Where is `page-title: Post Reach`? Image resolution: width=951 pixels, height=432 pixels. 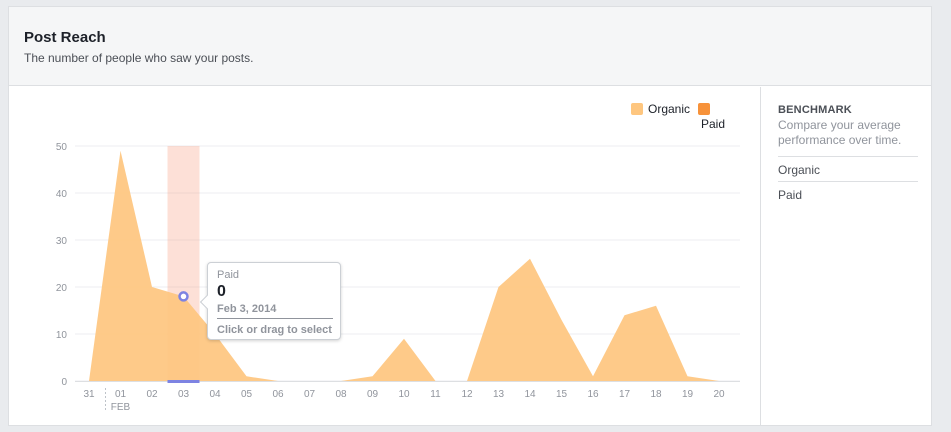
page-title: Post Reach is located at coordinates (65, 37).